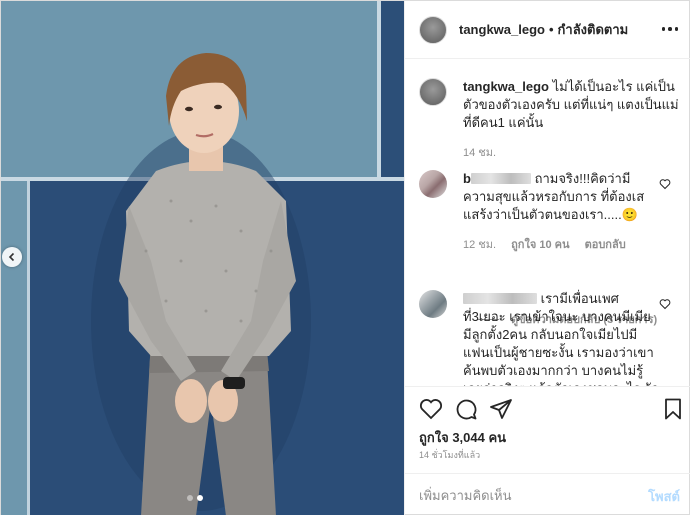  I want to click on caption-time: 14 ชม., so click(479, 153).